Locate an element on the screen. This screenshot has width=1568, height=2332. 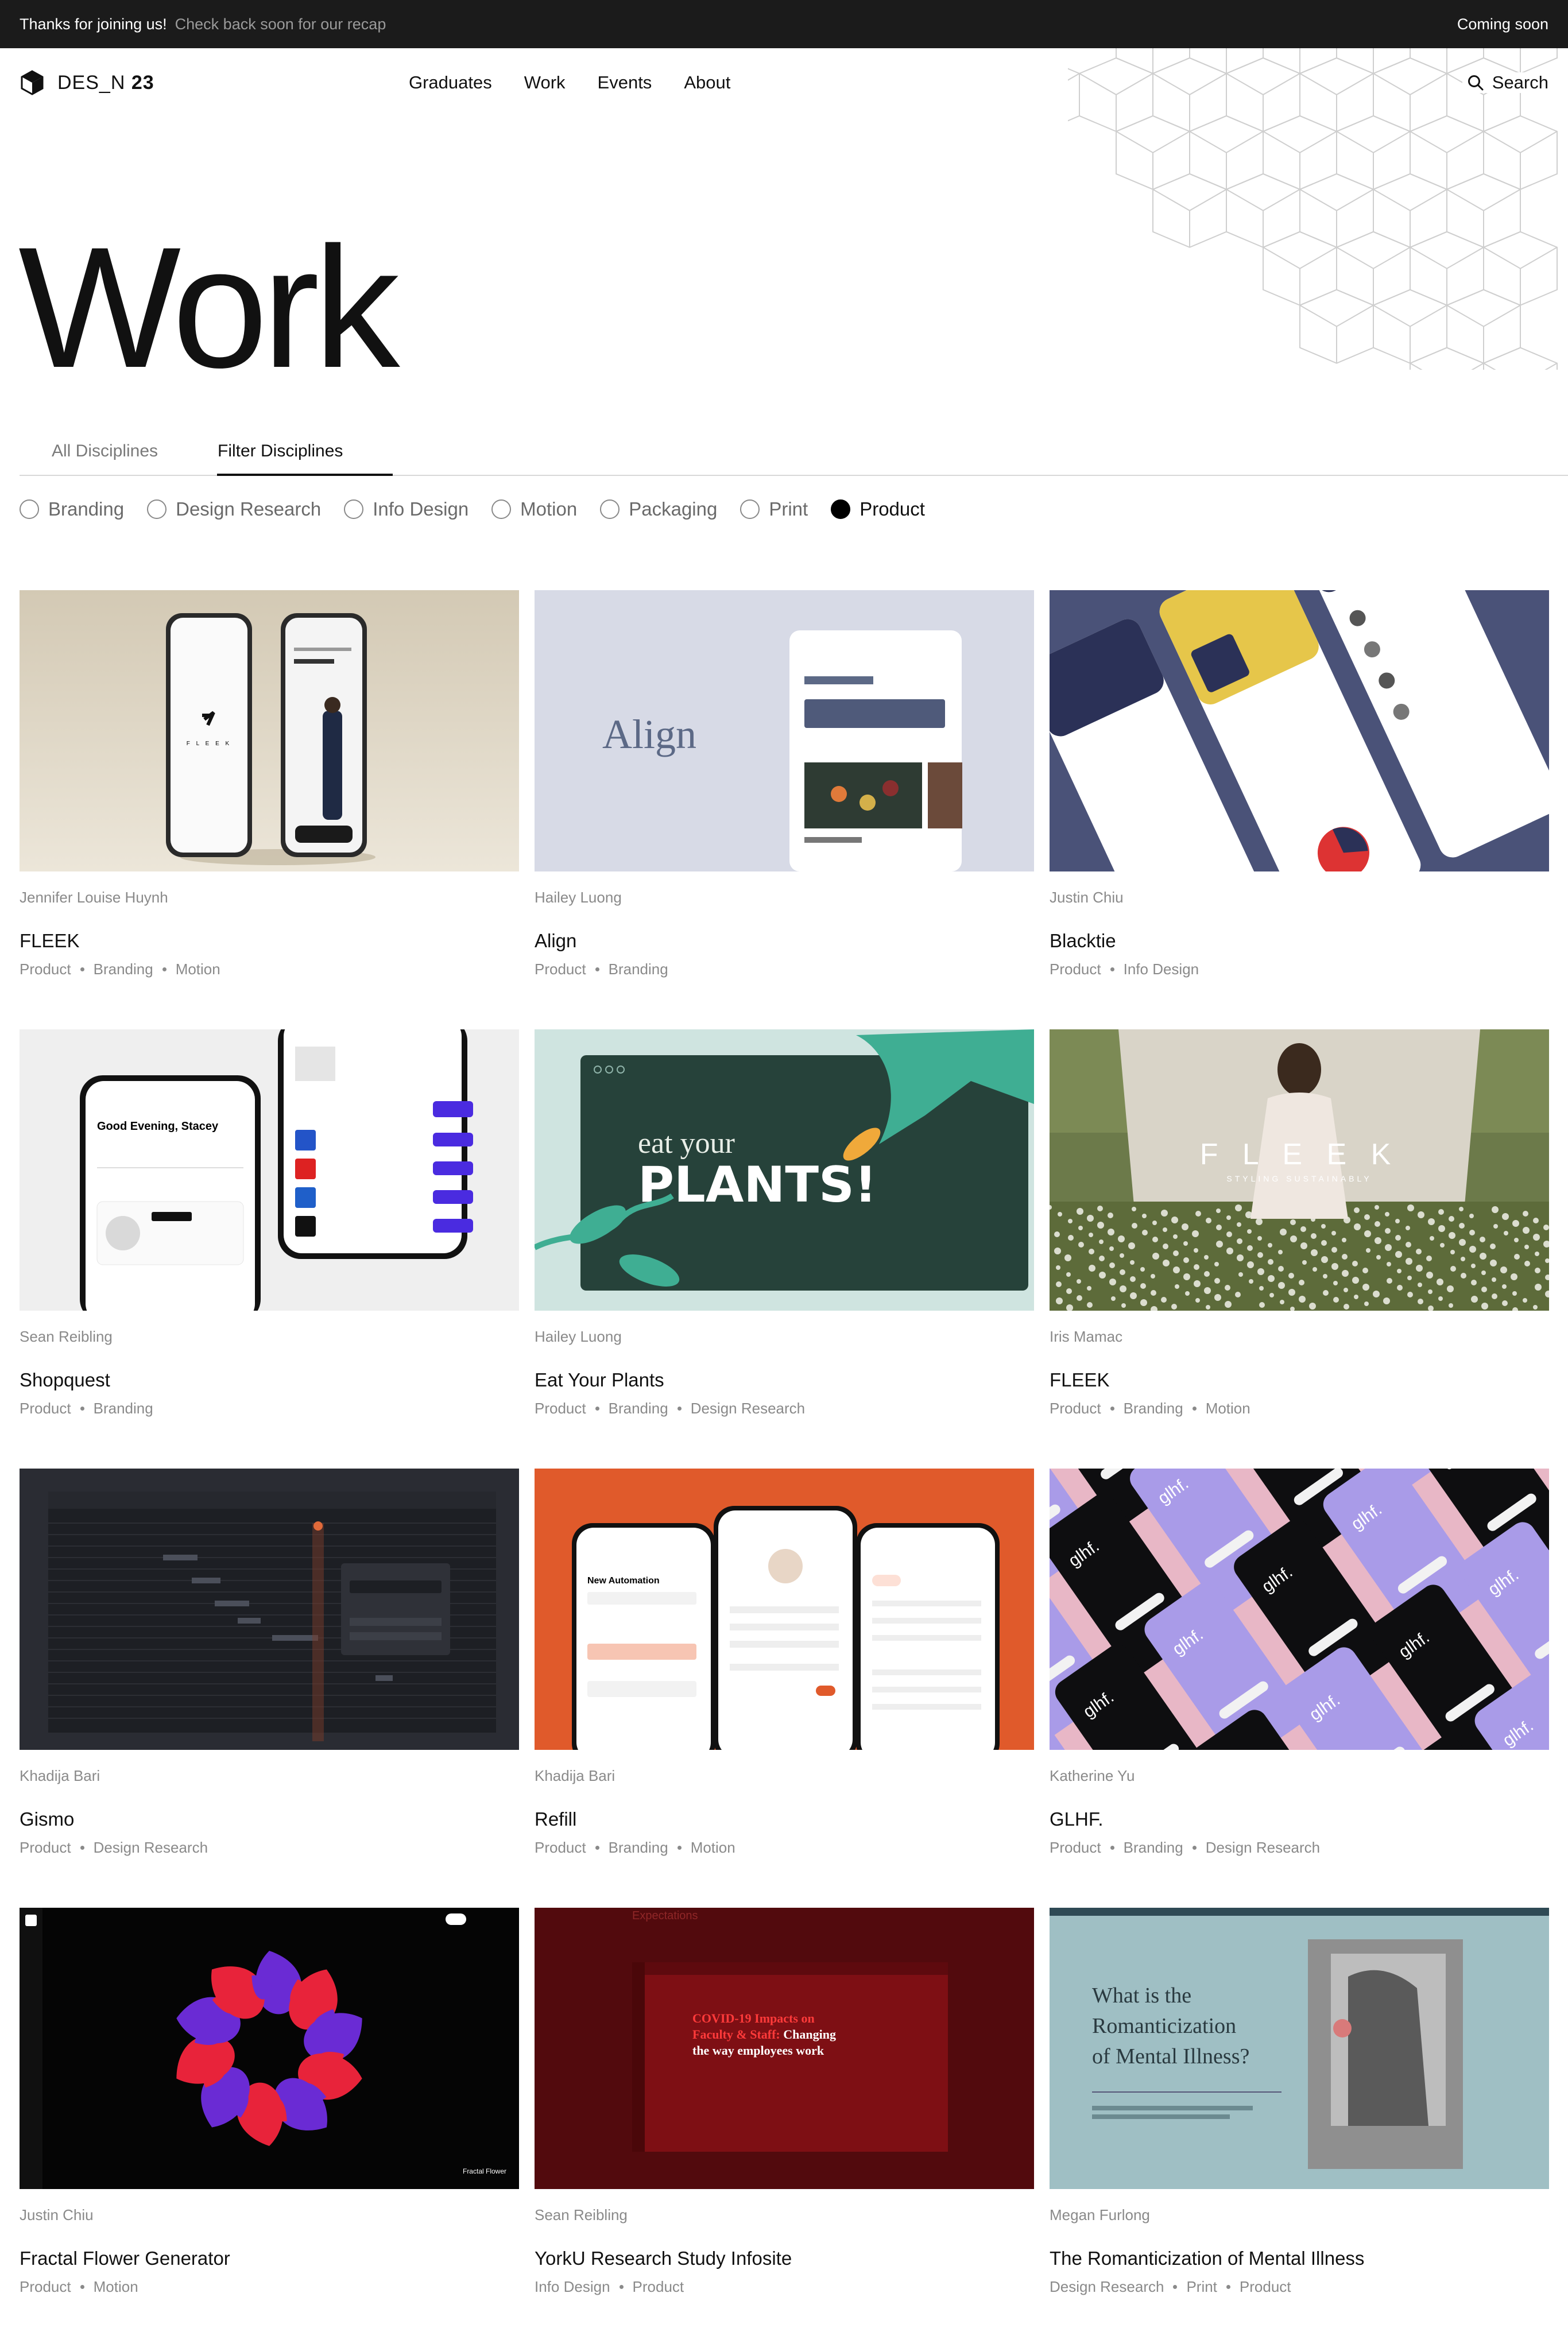
project-title: Shopquest is located at coordinates (65, 1380).